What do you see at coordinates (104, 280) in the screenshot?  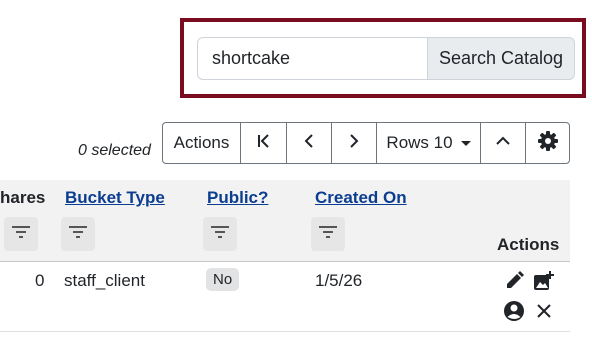 I see `cell-bucket-type: staff_client` at bounding box center [104, 280].